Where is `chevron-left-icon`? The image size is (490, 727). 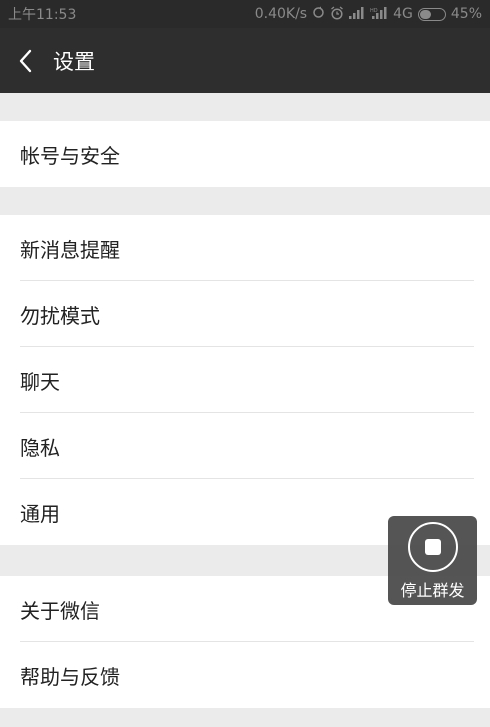 chevron-left-icon is located at coordinates (25, 60).